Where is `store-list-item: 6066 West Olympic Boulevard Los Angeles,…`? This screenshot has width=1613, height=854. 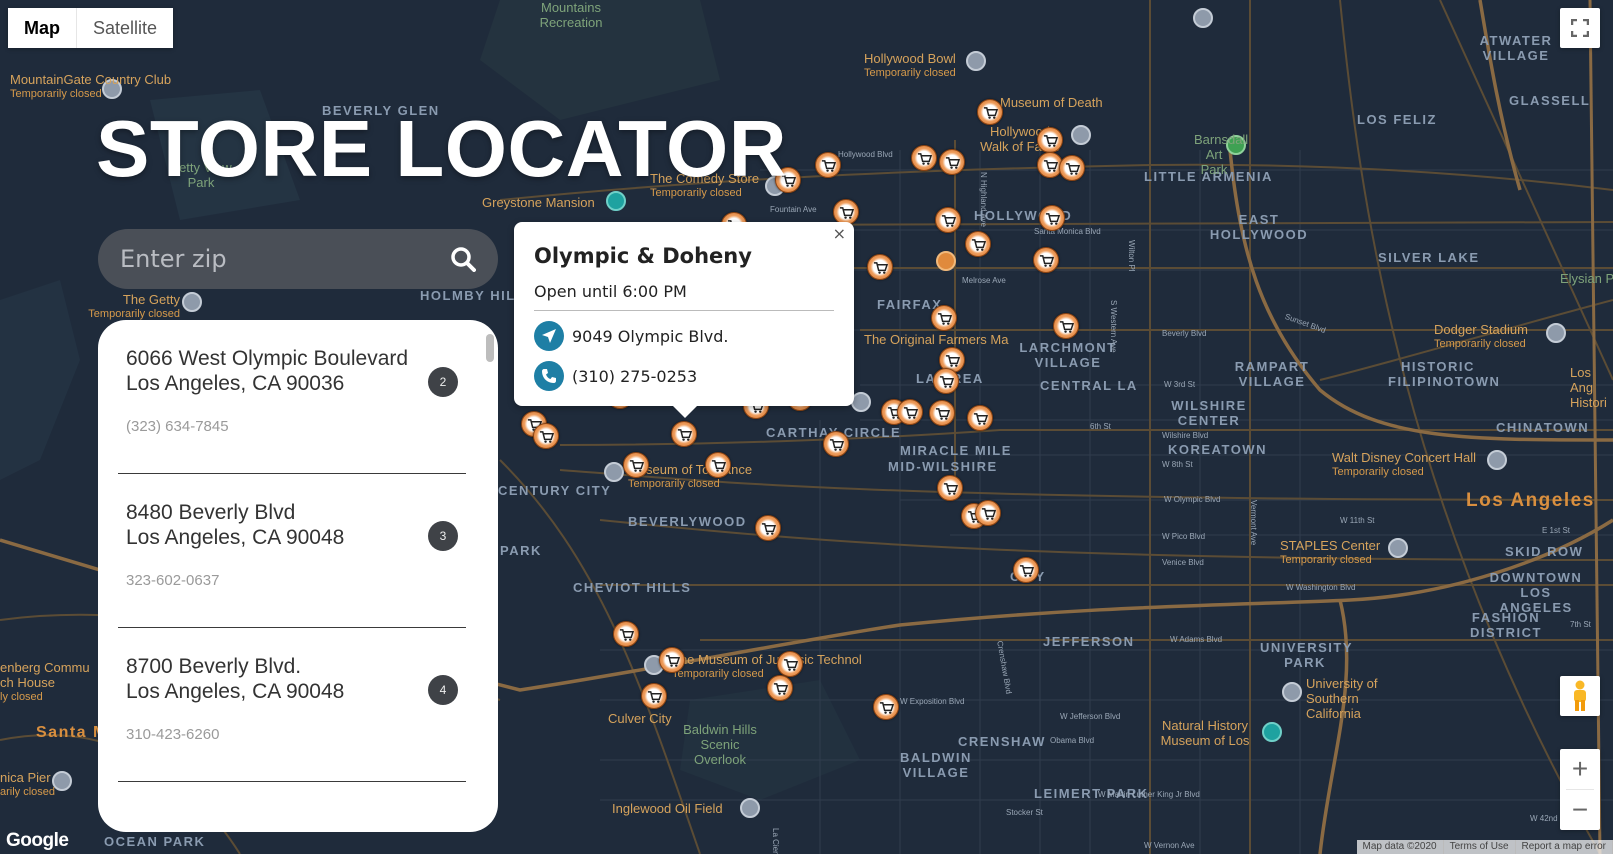 store-list-item: 6066 West Olympic Boulevard Los Angeles,… is located at coordinates (292, 397).